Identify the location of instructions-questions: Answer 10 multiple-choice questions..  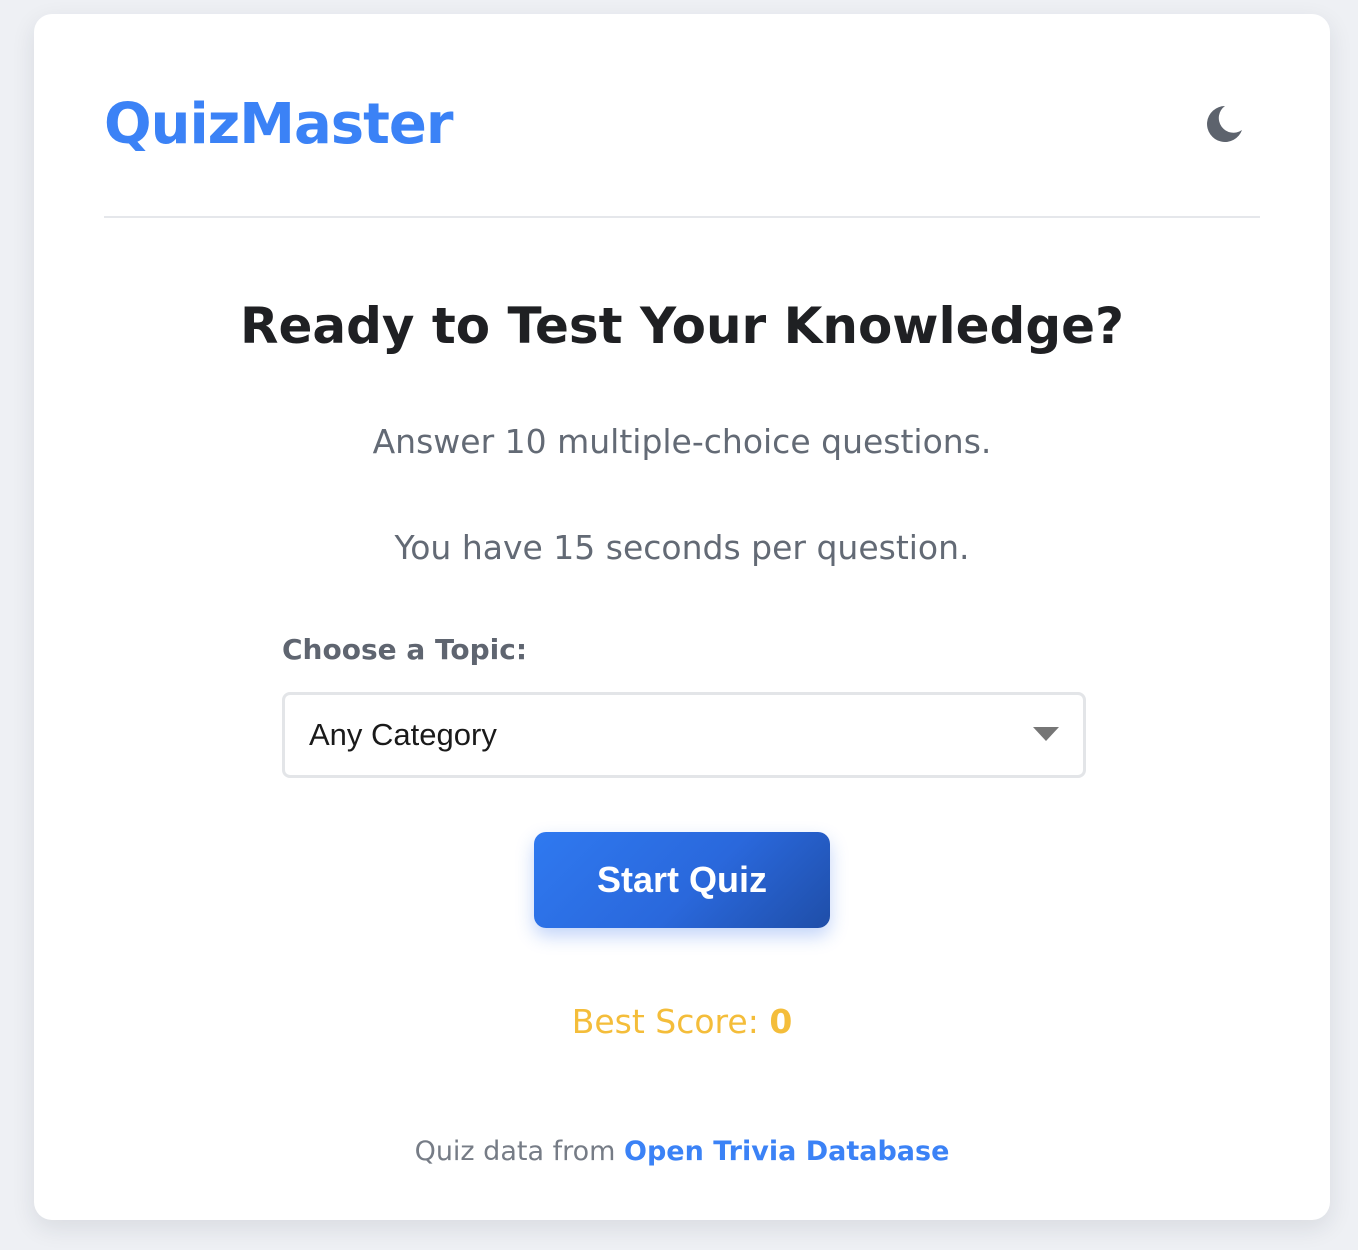
(682, 441).